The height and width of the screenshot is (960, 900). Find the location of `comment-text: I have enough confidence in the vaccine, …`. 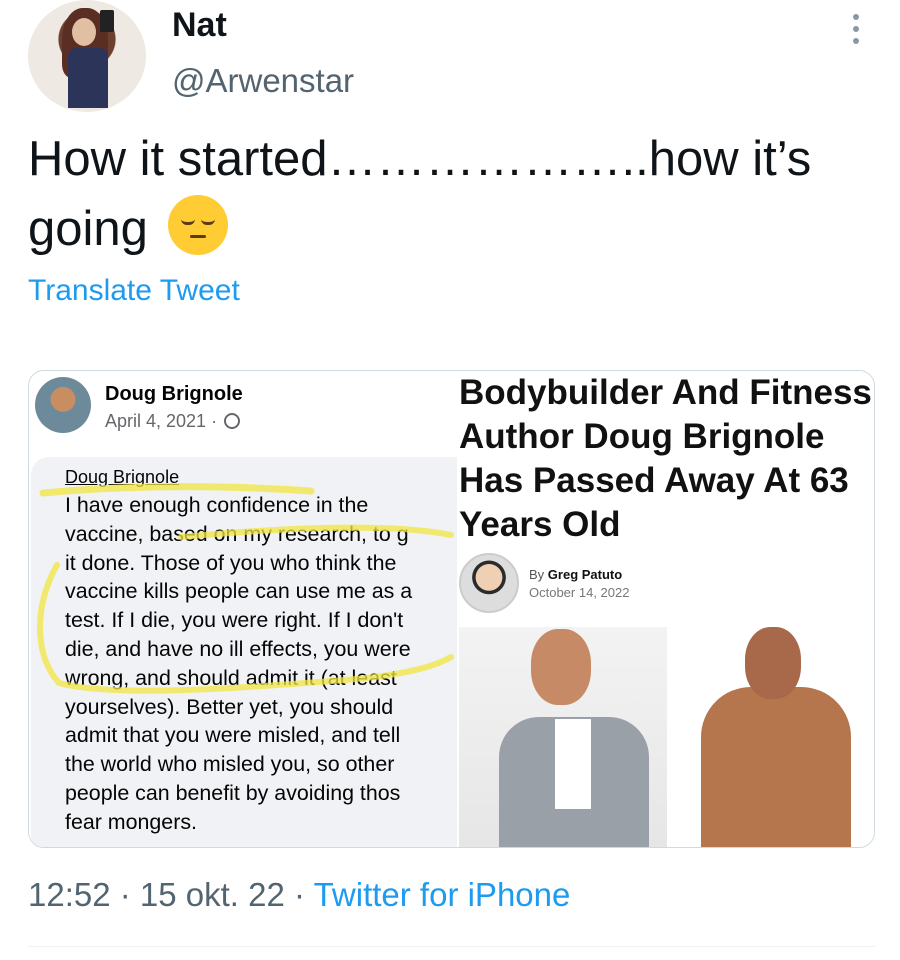

comment-text: I have enough confidence in the vaccine, … is located at coordinates (239, 663).